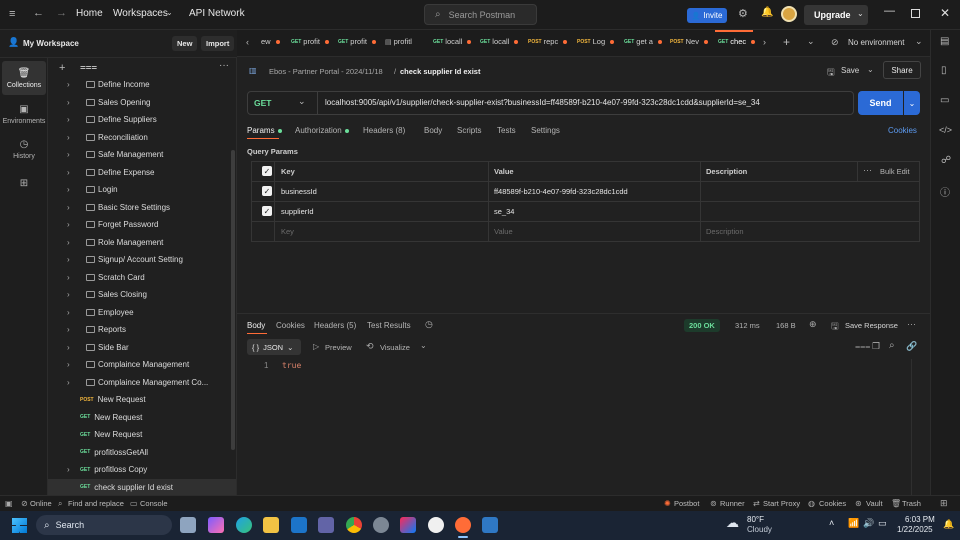  What do you see at coordinates (737, 41) in the screenshot?
I see `request-tab: GET chec` at bounding box center [737, 41].